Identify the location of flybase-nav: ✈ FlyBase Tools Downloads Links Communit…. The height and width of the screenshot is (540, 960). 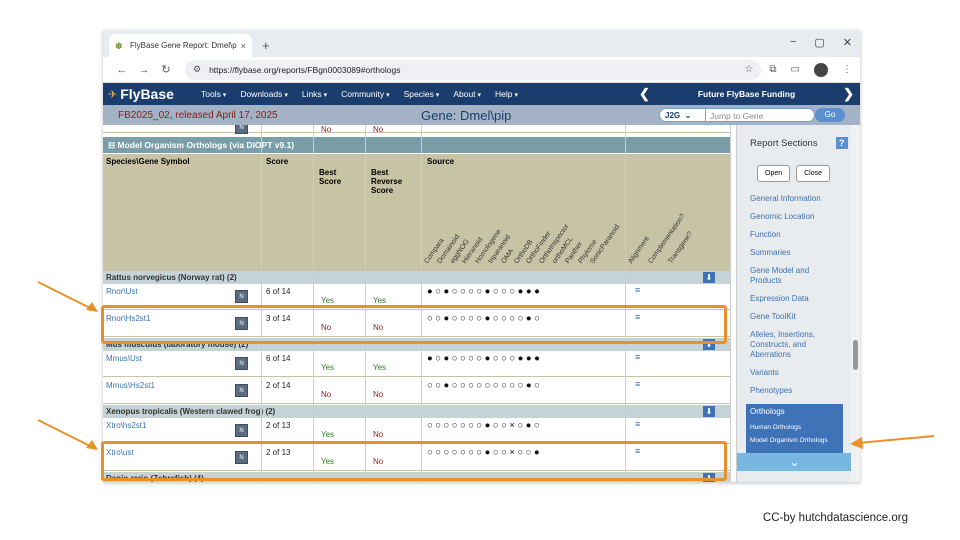
(481, 94).